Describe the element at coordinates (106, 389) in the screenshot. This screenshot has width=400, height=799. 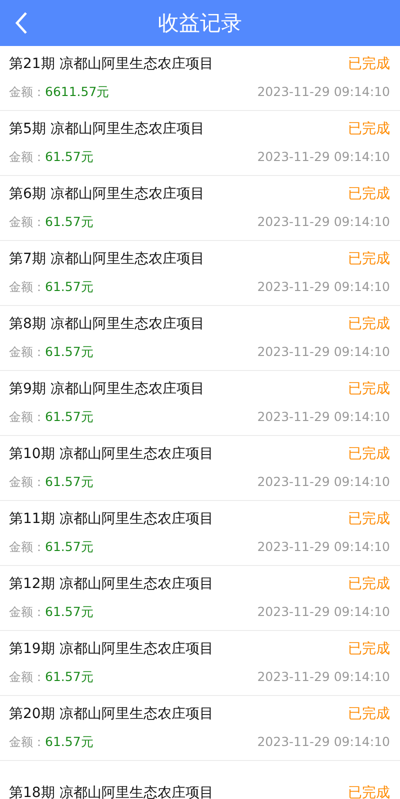
I see `record-title: 第9期 凉都山阿里生态农庄项目` at that location.